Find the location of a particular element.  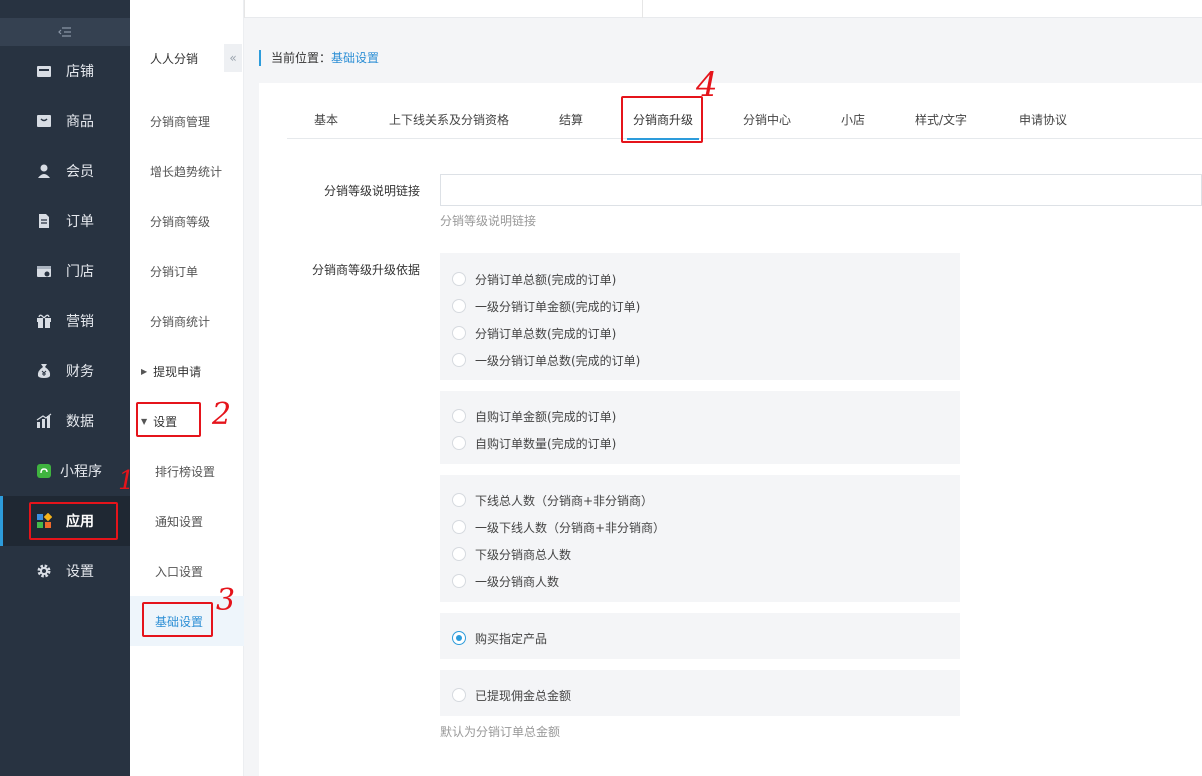

radio-option: 一级分销订单总数(完成的订单) is located at coordinates (546, 360).